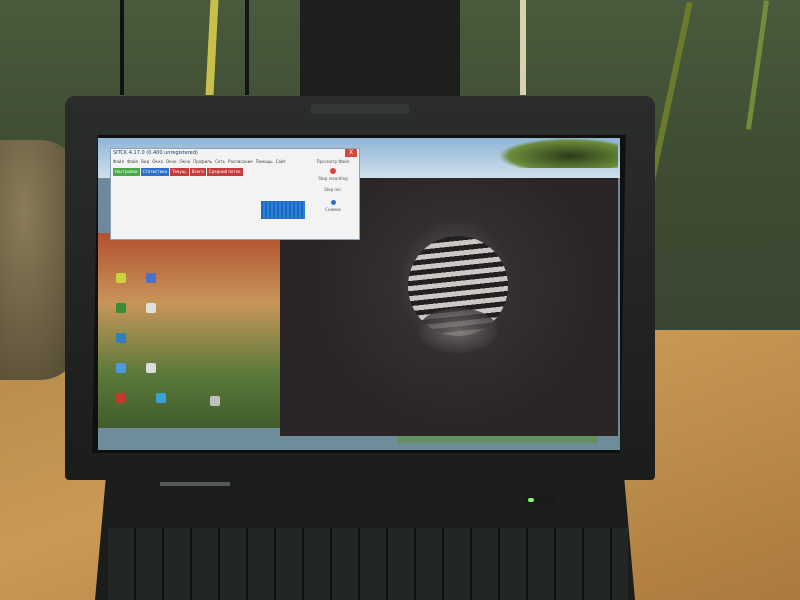  I want to click on laptop-latch, so click(195, 484).